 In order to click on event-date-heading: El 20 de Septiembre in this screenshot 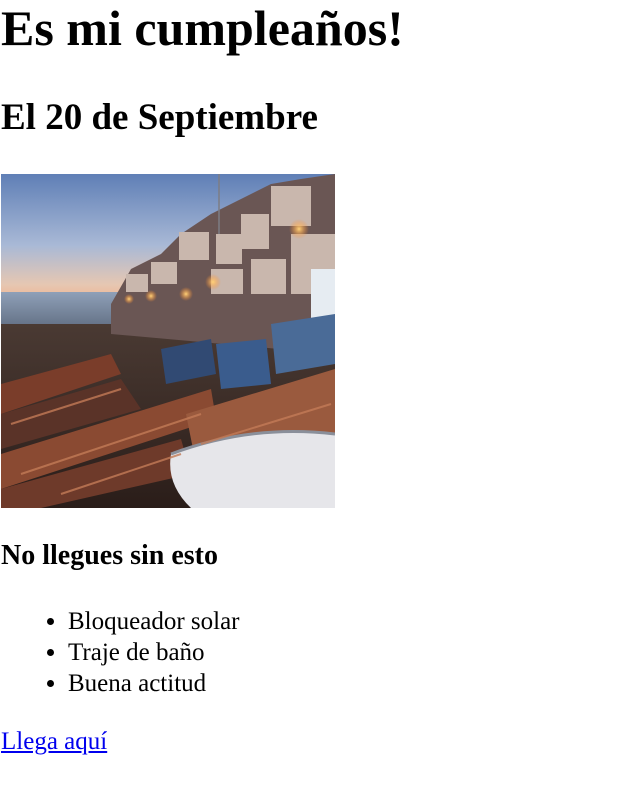, I will do `click(159, 117)`.